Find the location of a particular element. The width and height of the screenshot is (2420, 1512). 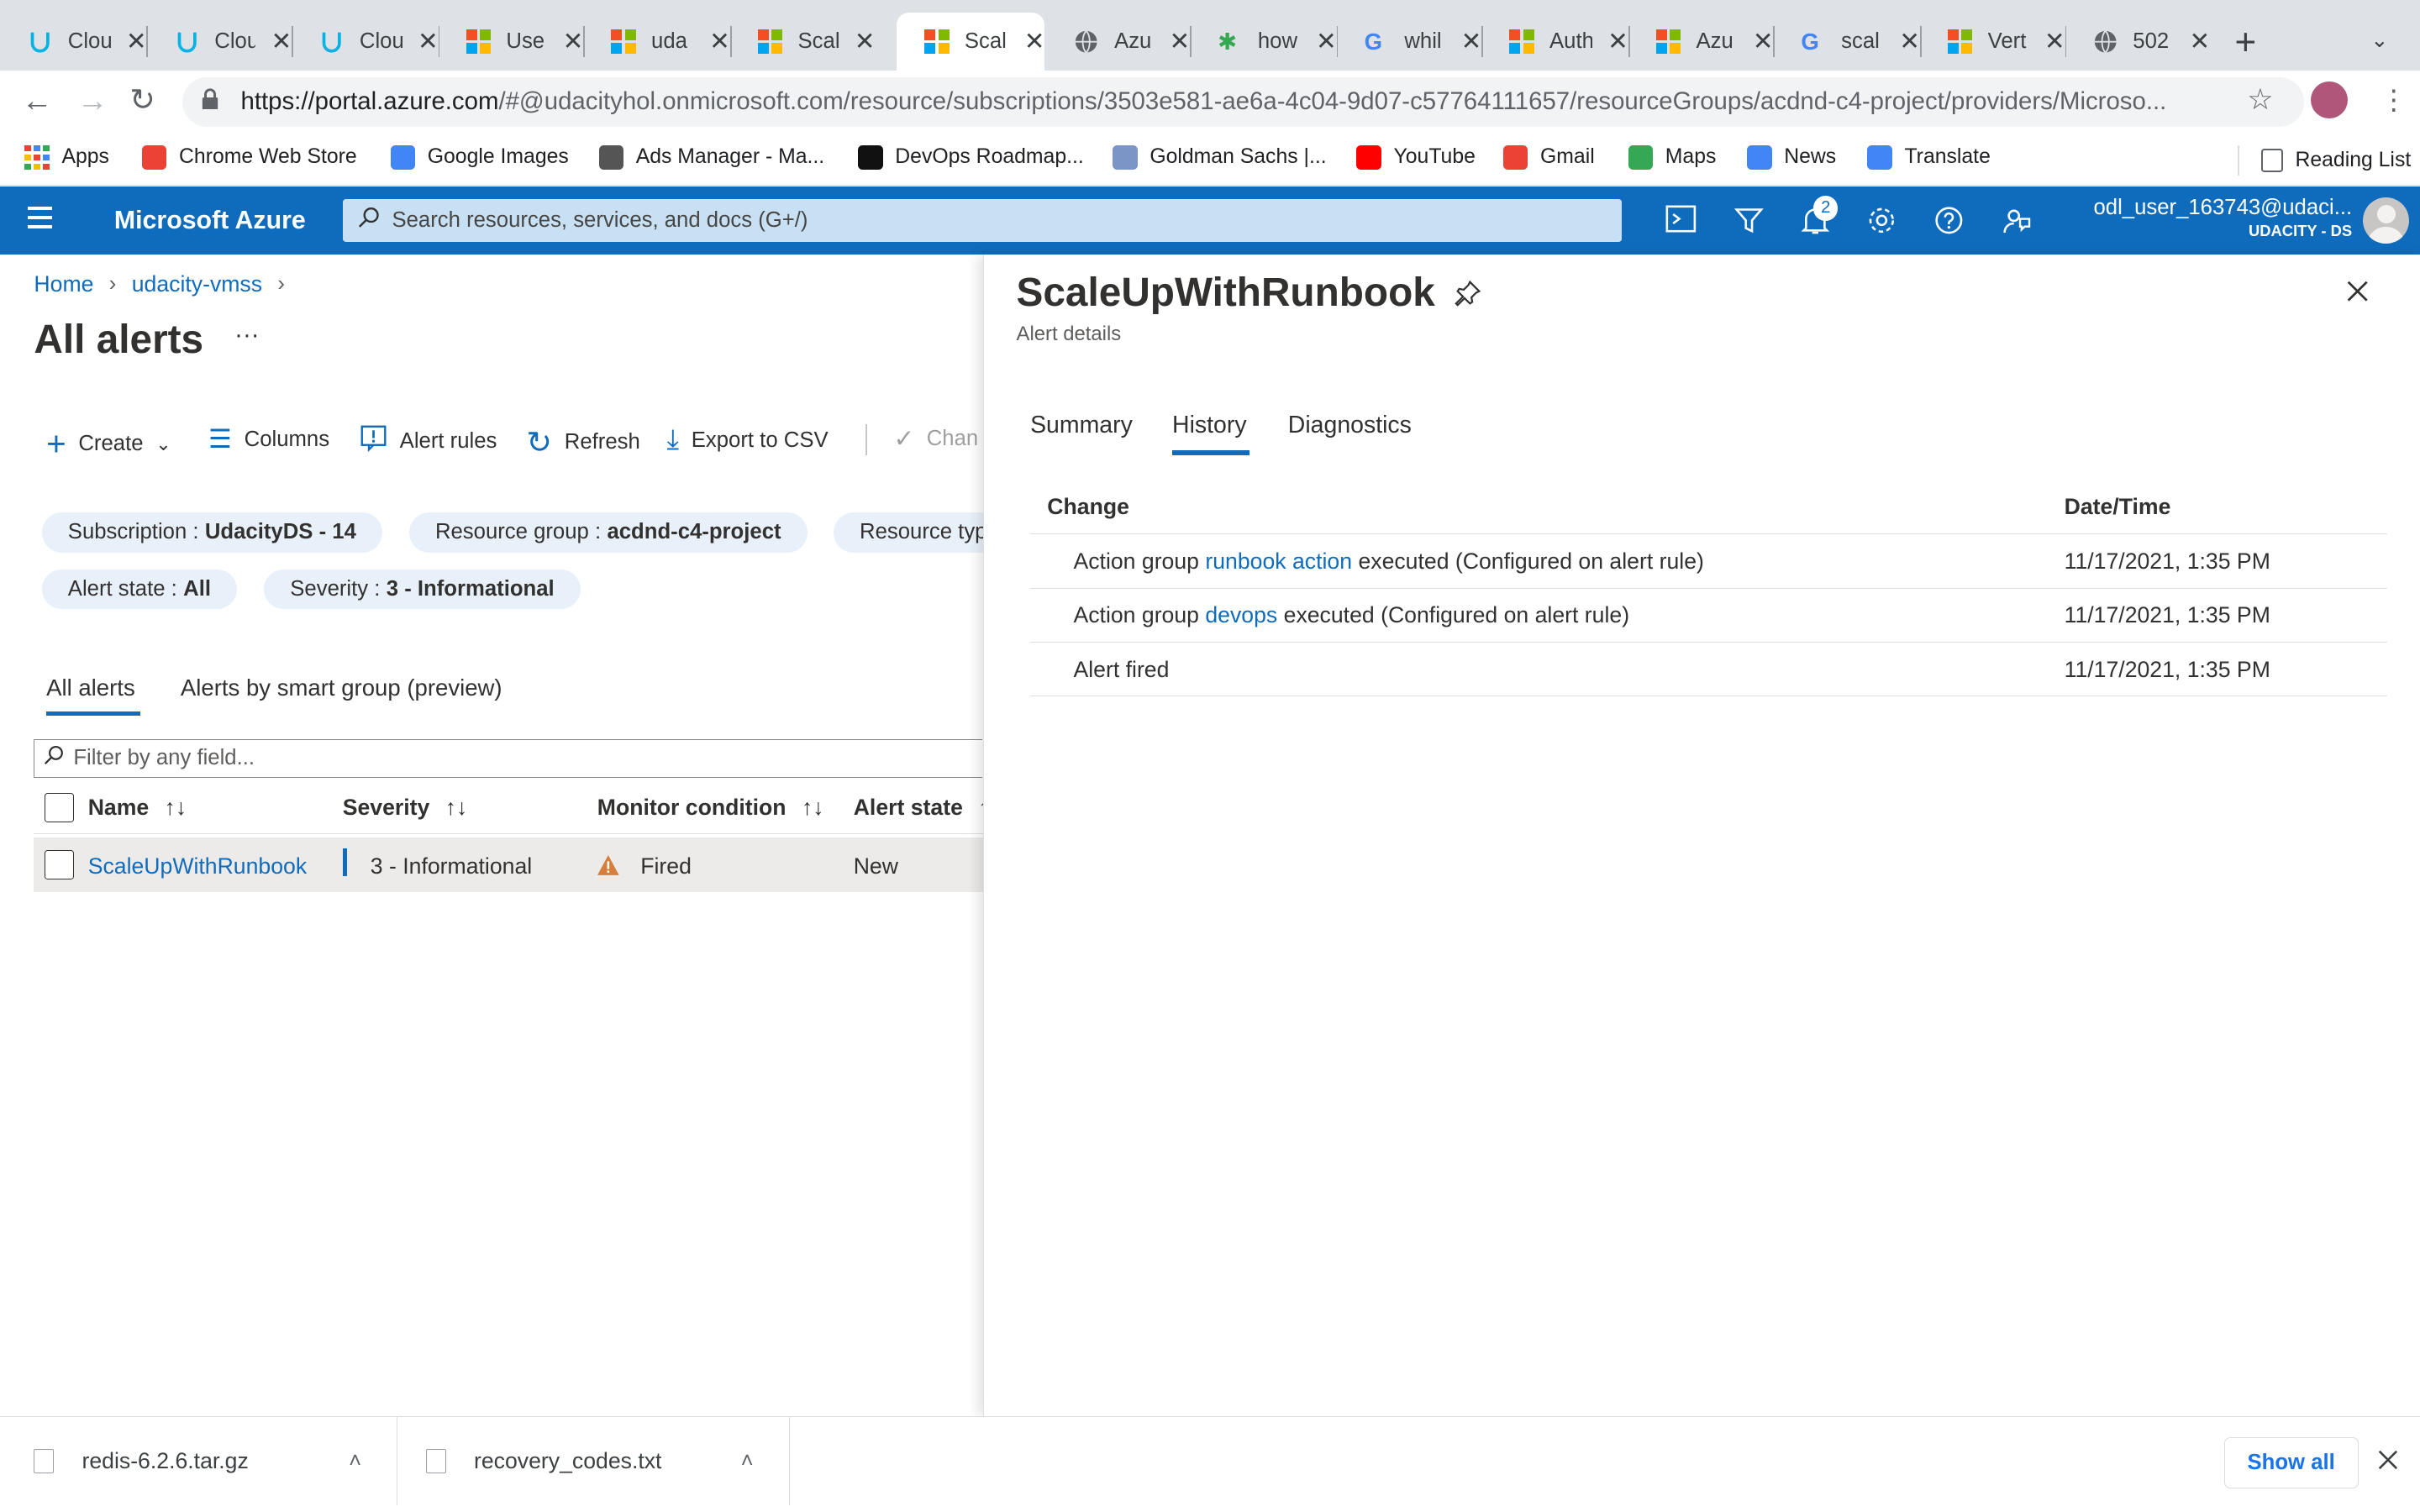

tab-search-icon: ⌄ is located at coordinates (2380, 40).